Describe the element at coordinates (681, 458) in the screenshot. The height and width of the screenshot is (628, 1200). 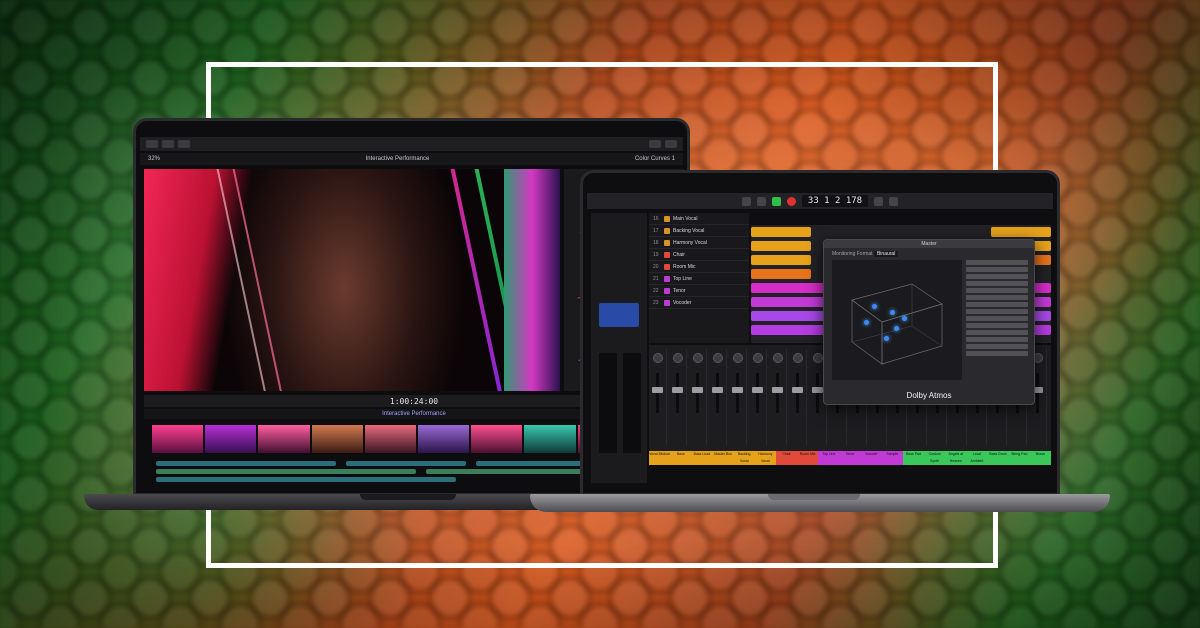
I see `channel-name: Bass` at that location.